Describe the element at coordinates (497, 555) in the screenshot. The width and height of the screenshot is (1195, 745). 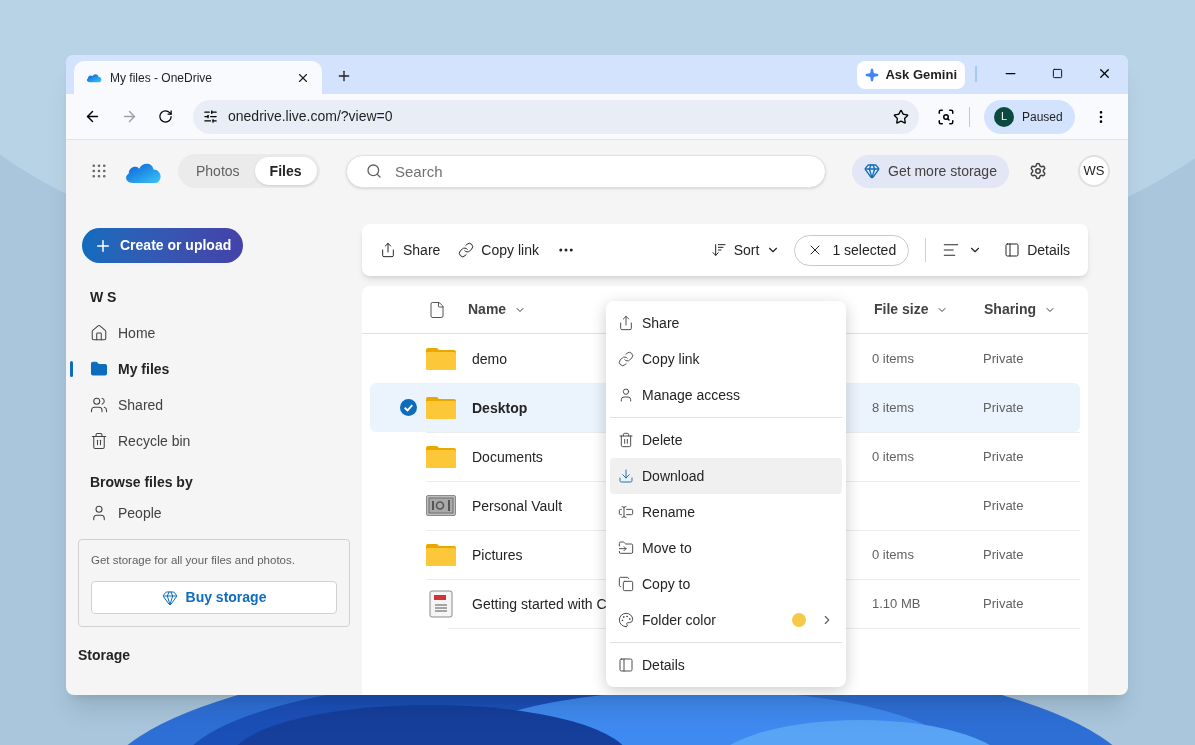
I see `file-name: Pictures` at that location.